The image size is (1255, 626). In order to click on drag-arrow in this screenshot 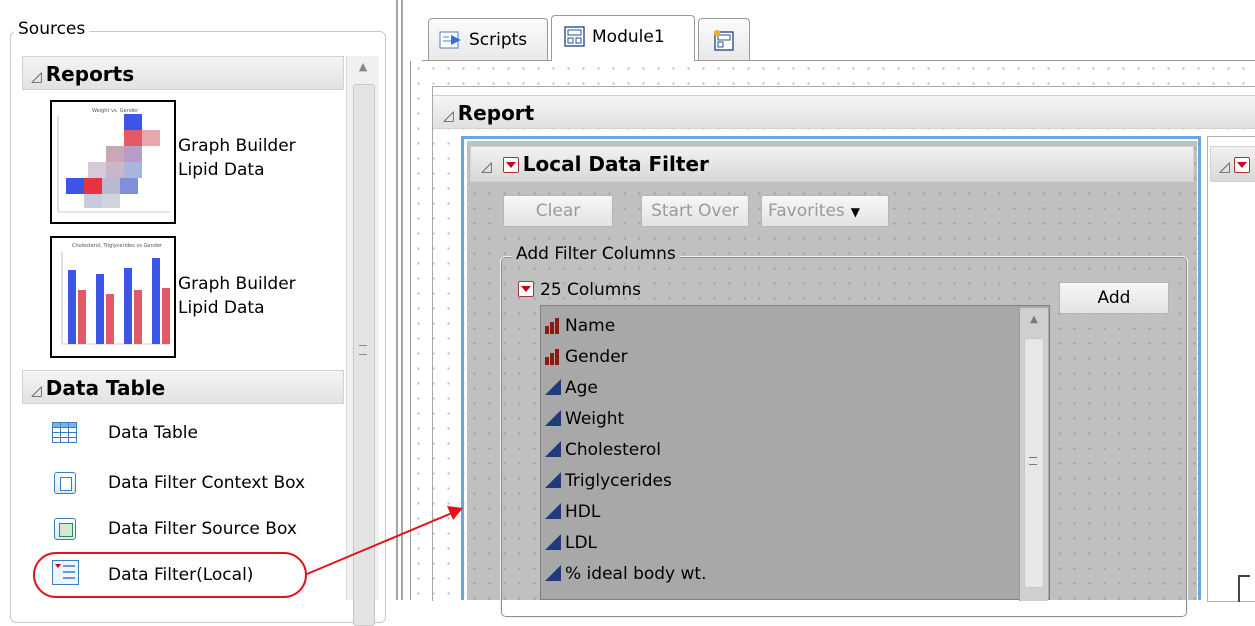, I will do `click(384, 540)`.